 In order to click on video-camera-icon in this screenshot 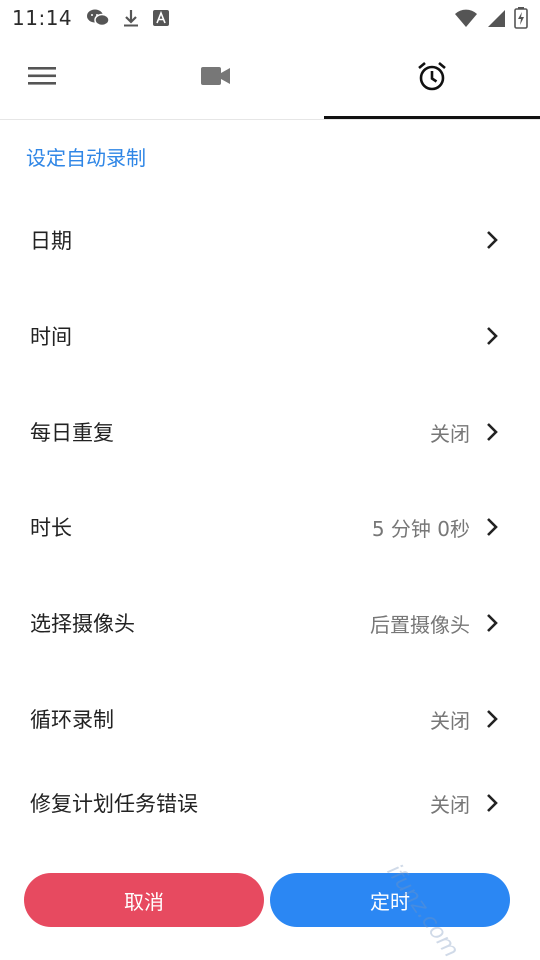, I will do `click(216, 78)`.